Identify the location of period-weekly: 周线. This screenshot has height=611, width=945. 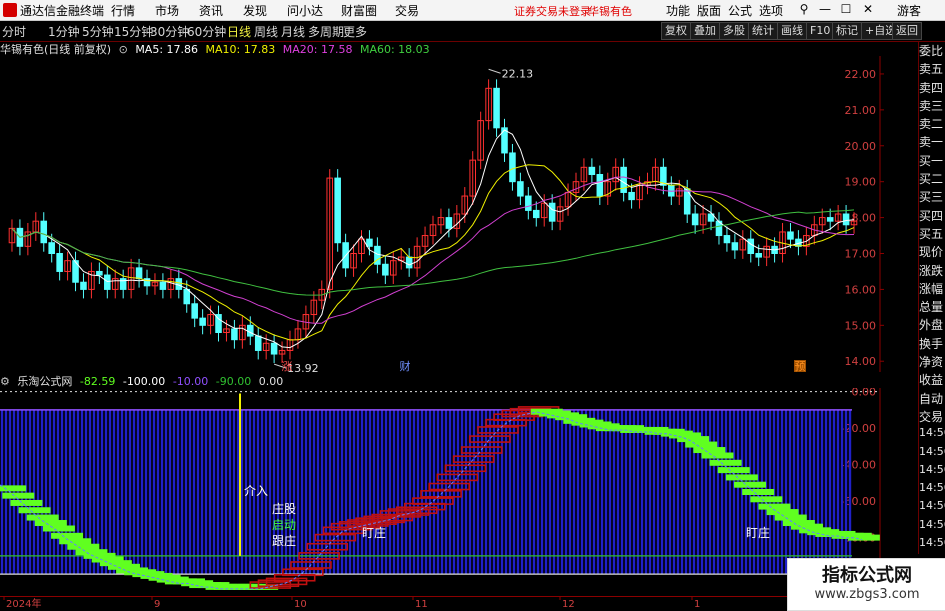
(266, 31).